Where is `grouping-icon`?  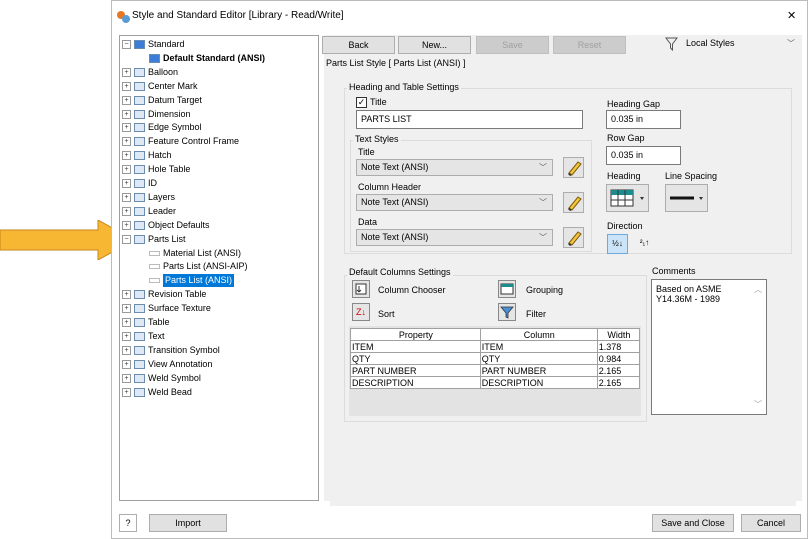 grouping-icon is located at coordinates (507, 289).